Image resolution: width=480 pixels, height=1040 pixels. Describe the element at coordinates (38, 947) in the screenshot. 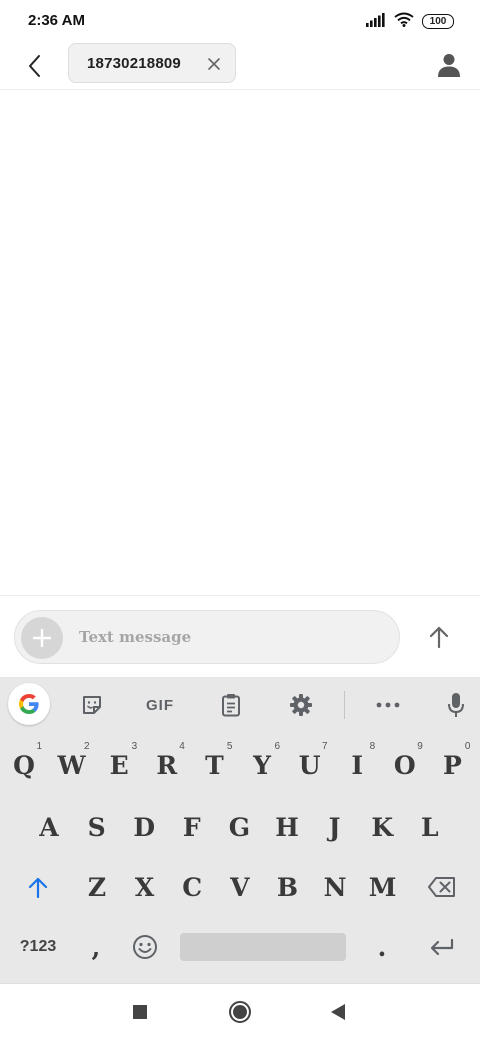

I see `symbols-key: ?123` at that location.